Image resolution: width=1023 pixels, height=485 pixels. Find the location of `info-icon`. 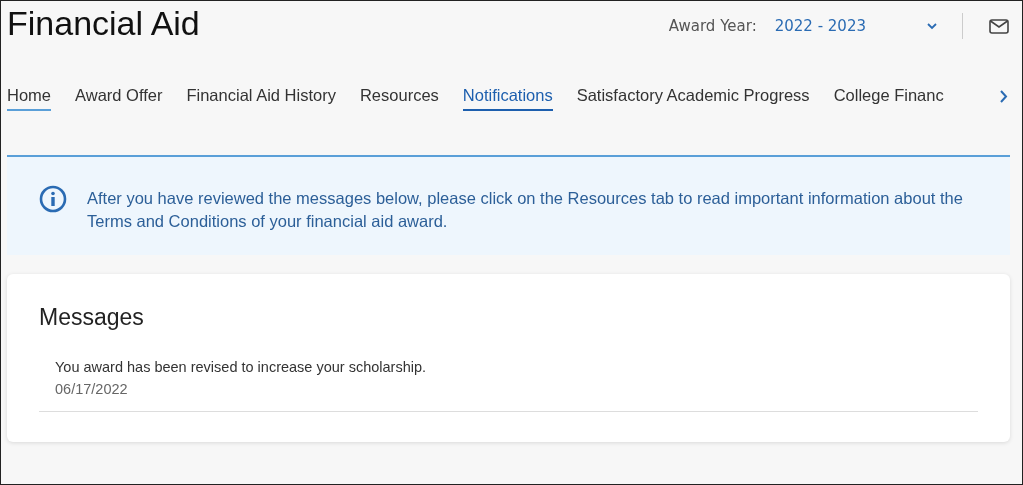

info-icon is located at coordinates (53, 199).